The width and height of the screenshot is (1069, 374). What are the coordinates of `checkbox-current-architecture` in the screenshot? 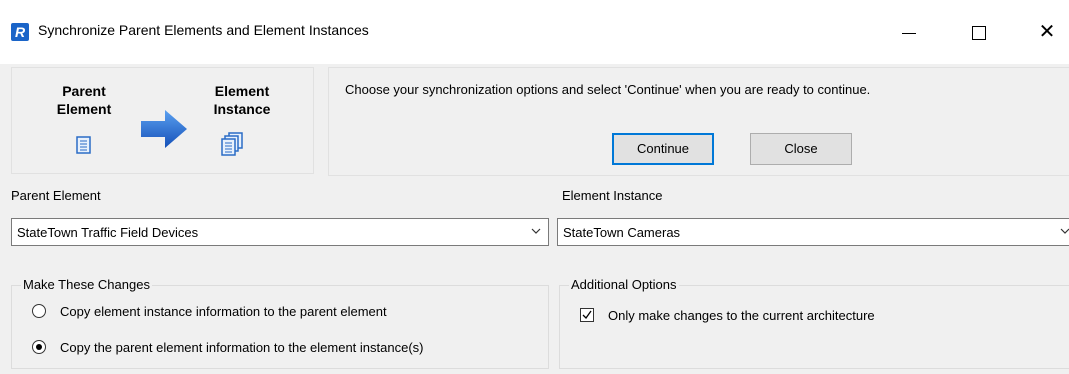 It's located at (587, 315).